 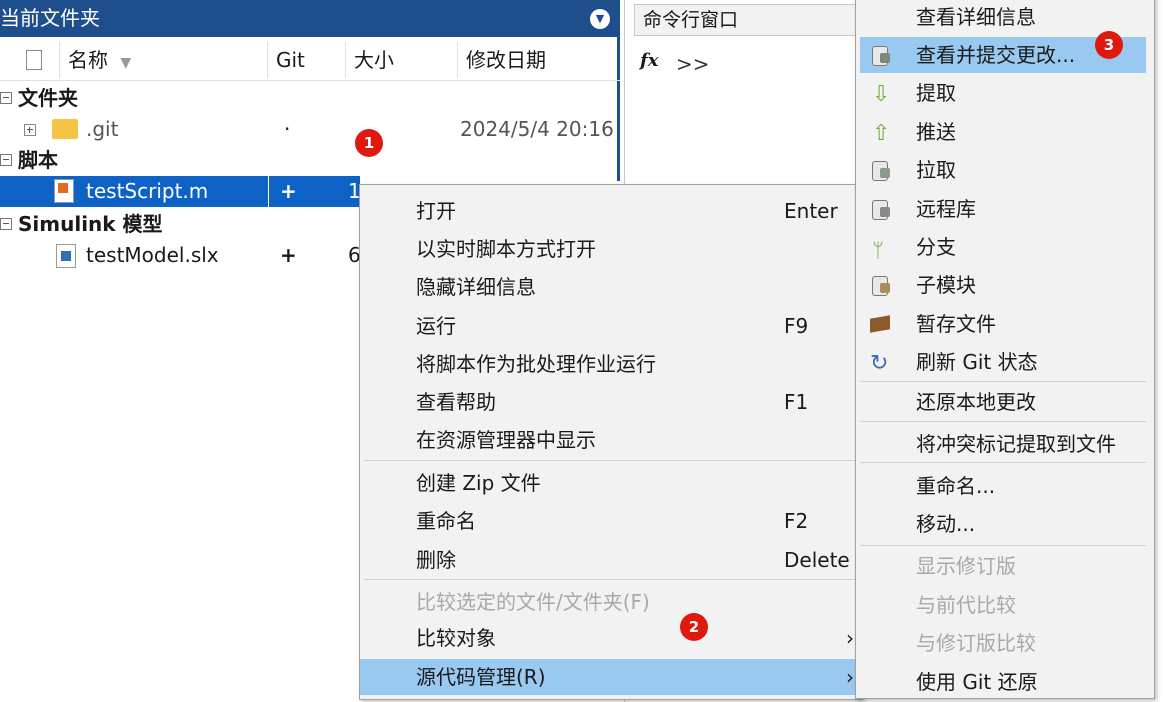 What do you see at coordinates (956, 324) in the screenshot?
I see `menu-item-label: 暂存文件` at bounding box center [956, 324].